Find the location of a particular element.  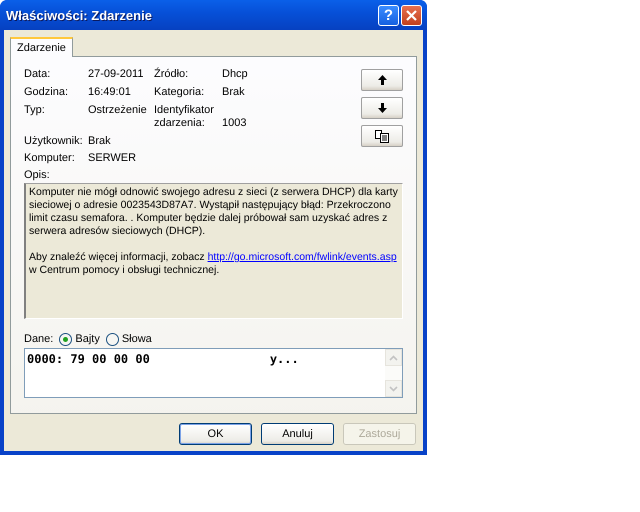

radio-option: Słowa is located at coordinates (129, 339).